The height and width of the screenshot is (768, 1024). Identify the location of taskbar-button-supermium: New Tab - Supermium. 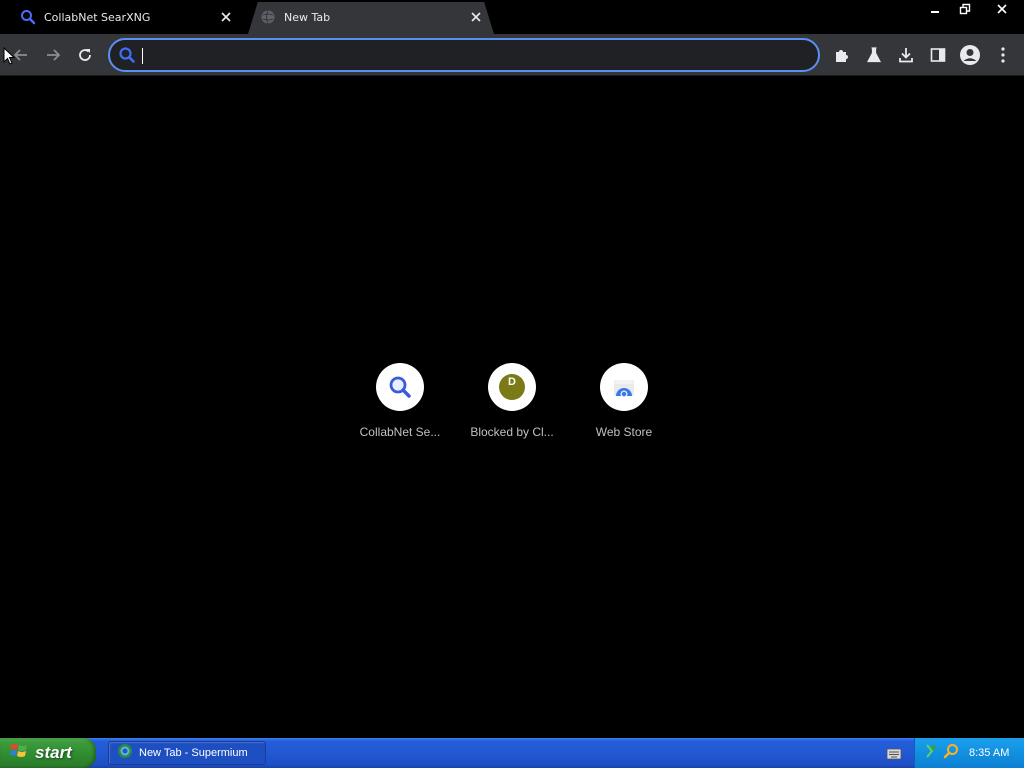
(187, 753).